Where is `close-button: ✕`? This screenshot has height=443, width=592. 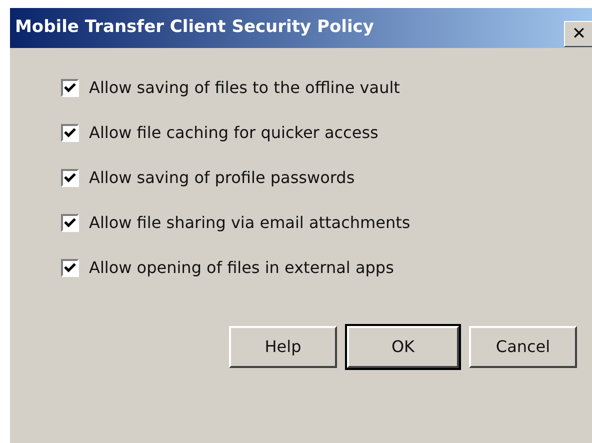
close-button: ✕ is located at coordinates (578, 34).